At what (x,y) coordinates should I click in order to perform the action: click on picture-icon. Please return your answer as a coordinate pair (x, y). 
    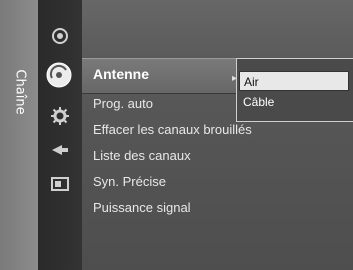
    Looking at the image, I should click on (60, 36).